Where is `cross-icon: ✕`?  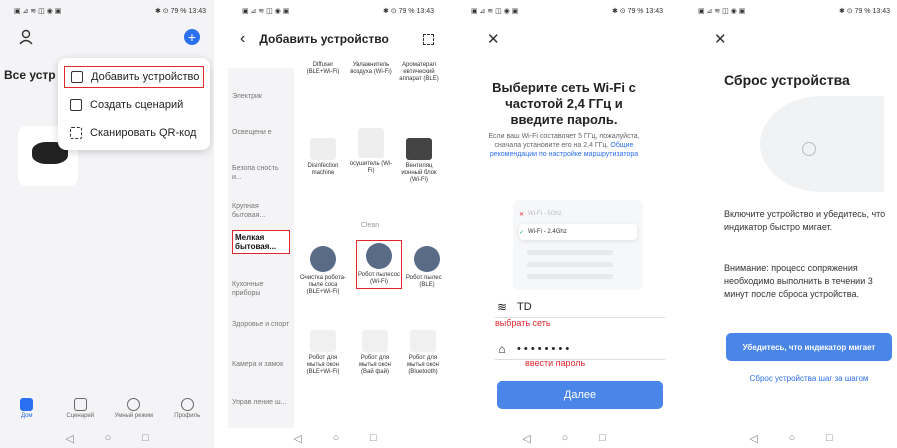
cross-icon: ✕ is located at coordinates (522, 214).